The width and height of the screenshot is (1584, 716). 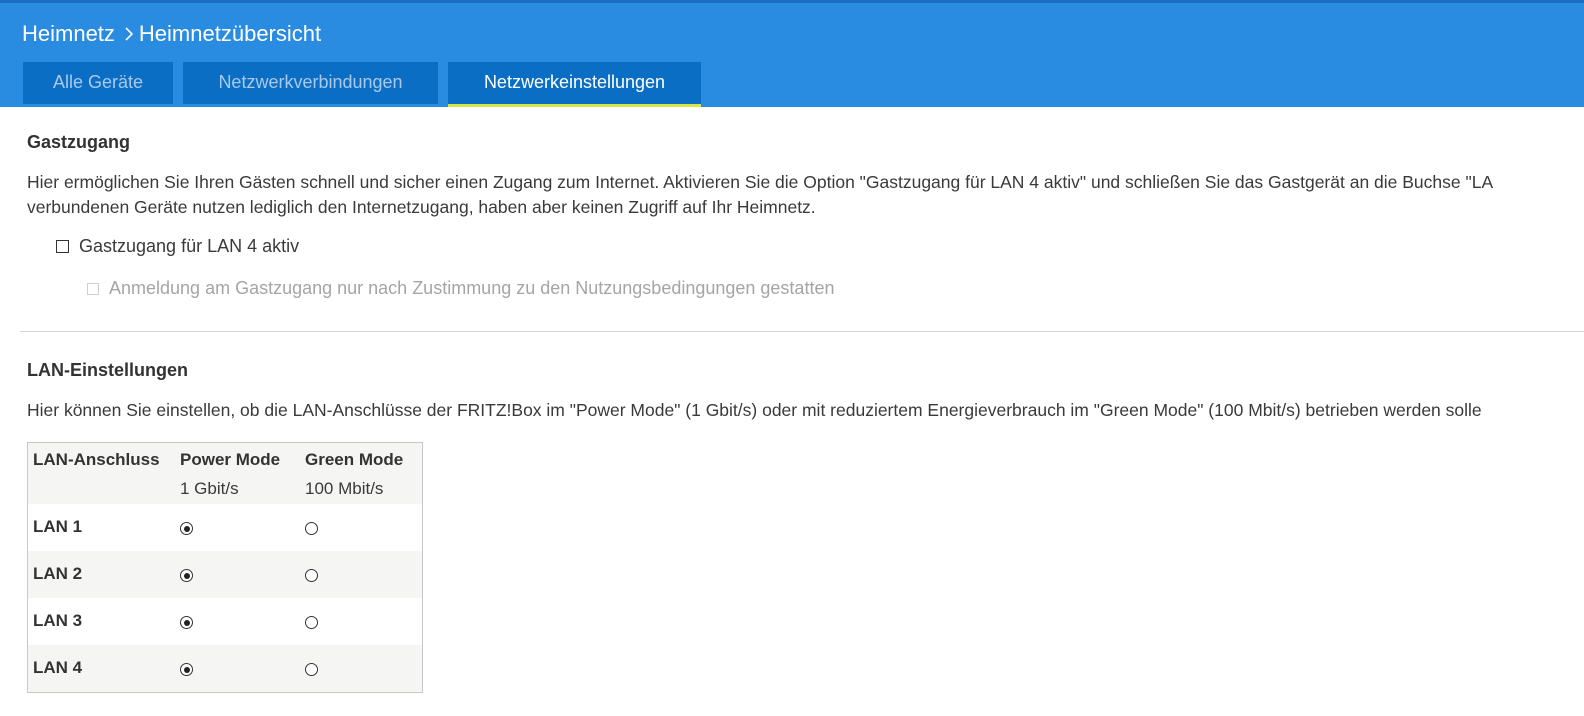 I want to click on lan-port-label: LAN 3, so click(x=58, y=620).